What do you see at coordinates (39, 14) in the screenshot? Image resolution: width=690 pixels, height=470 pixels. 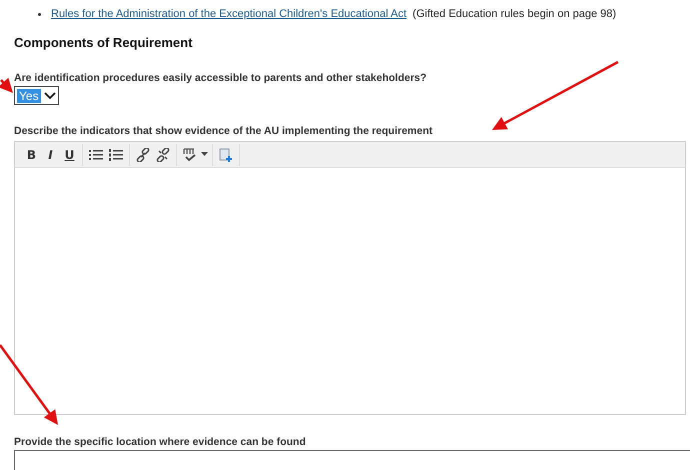 I see `bullet-icon` at bounding box center [39, 14].